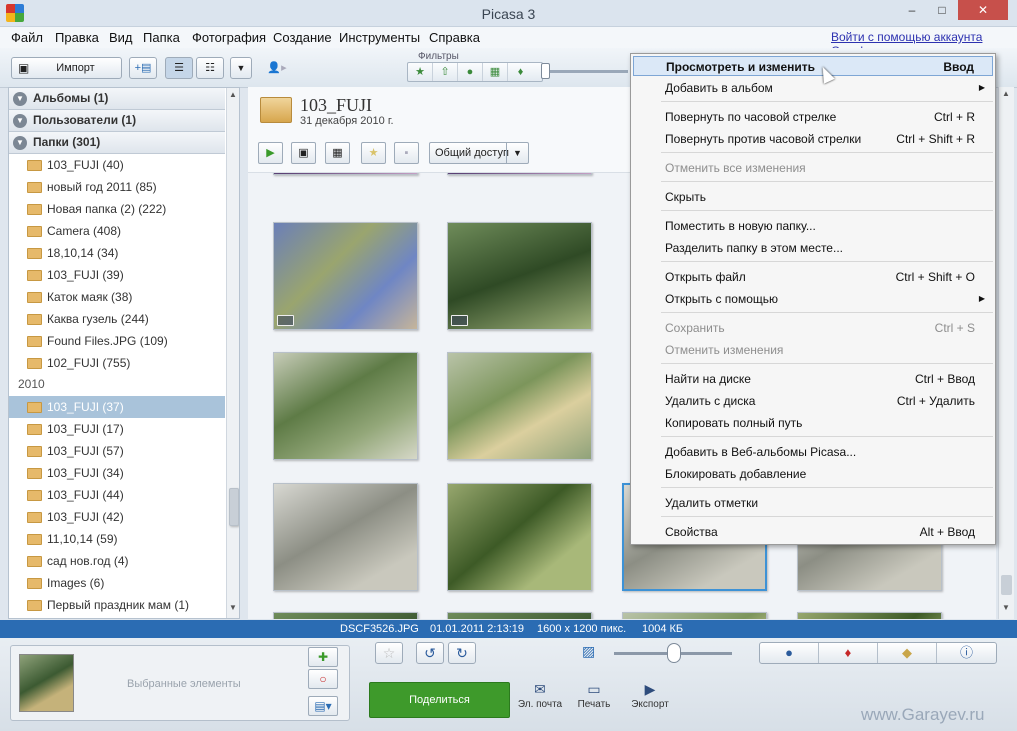  What do you see at coordinates (848, 653) in the screenshot?
I see `places-tab-icon: ♦` at bounding box center [848, 653].